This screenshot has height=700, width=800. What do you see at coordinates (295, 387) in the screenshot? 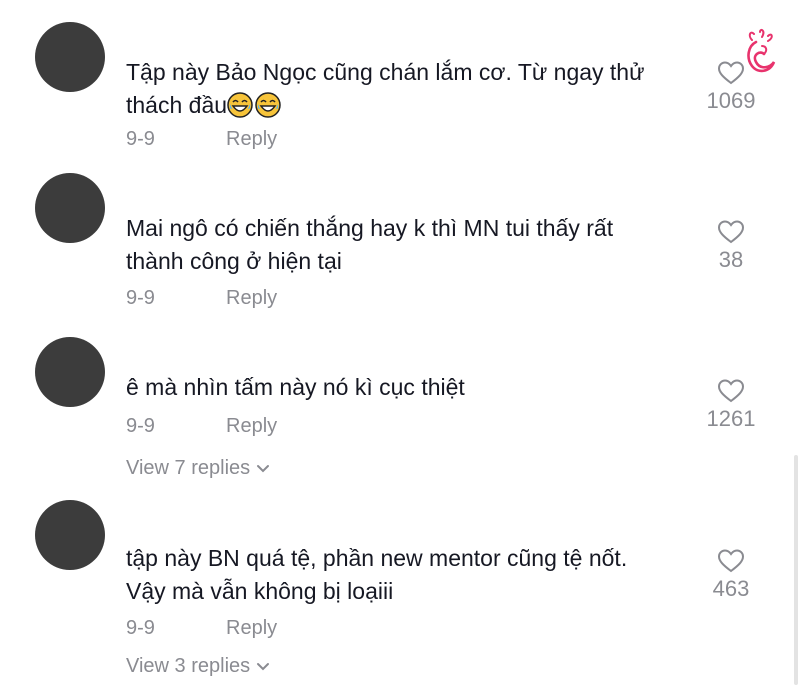
I see `comment-text: ê mà nhìn tấm này nó kì cục thiệt` at bounding box center [295, 387].